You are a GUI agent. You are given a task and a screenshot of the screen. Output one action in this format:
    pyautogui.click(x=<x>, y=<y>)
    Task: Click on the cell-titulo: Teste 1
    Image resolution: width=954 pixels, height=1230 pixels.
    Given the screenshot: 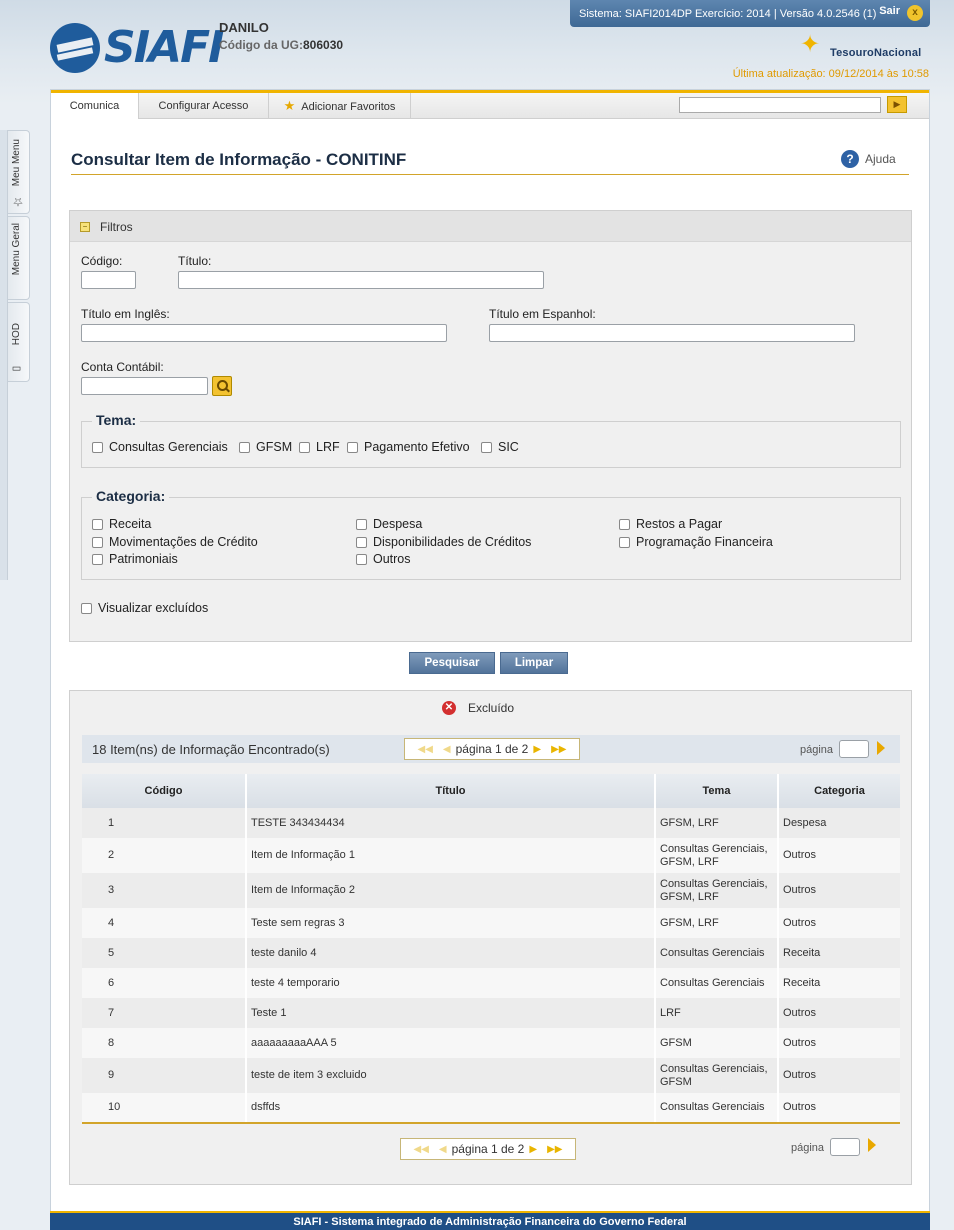 What is the action you would take?
    pyautogui.click(x=450, y=1013)
    